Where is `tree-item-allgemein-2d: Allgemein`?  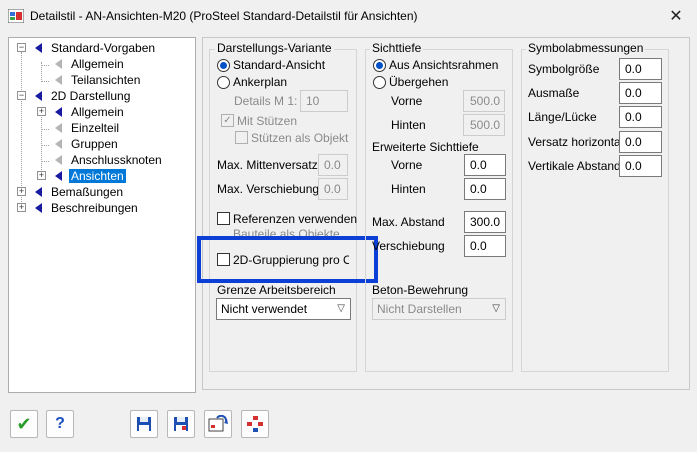 tree-item-allgemein-2d: Allgemein is located at coordinates (97, 112).